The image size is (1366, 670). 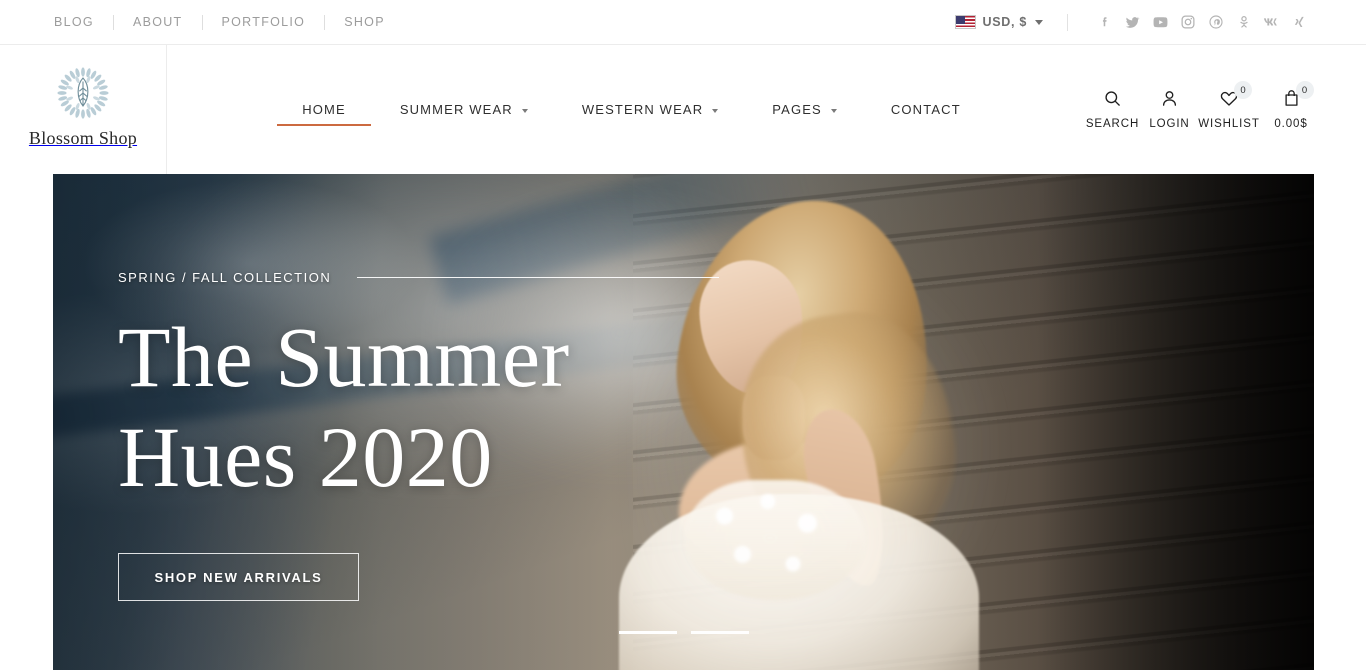 What do you see at coordinates (1229, 124) in the screenshot?
I see `wishlist-label: WISHLIST` at bounding box center [1229, 124].